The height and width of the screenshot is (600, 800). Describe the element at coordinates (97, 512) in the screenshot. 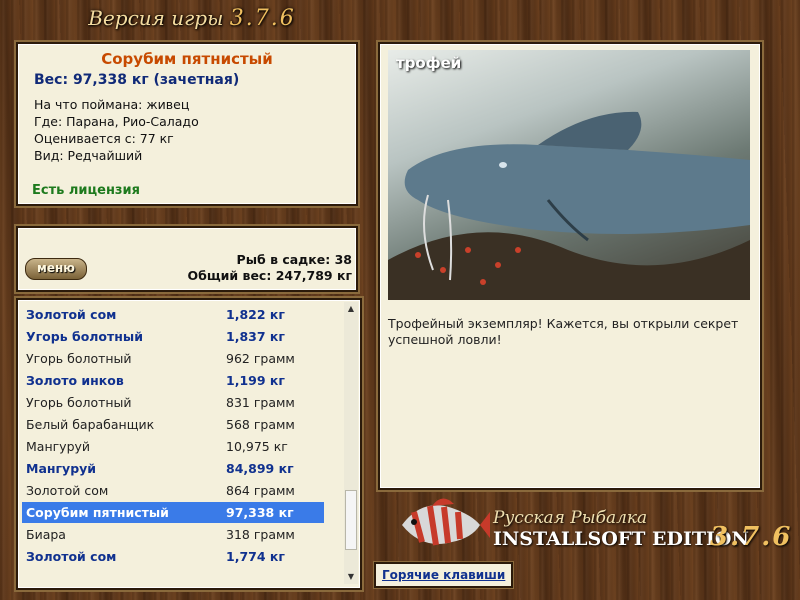

I see `catch-fish-name: Сорубим пятнистый` at that location.